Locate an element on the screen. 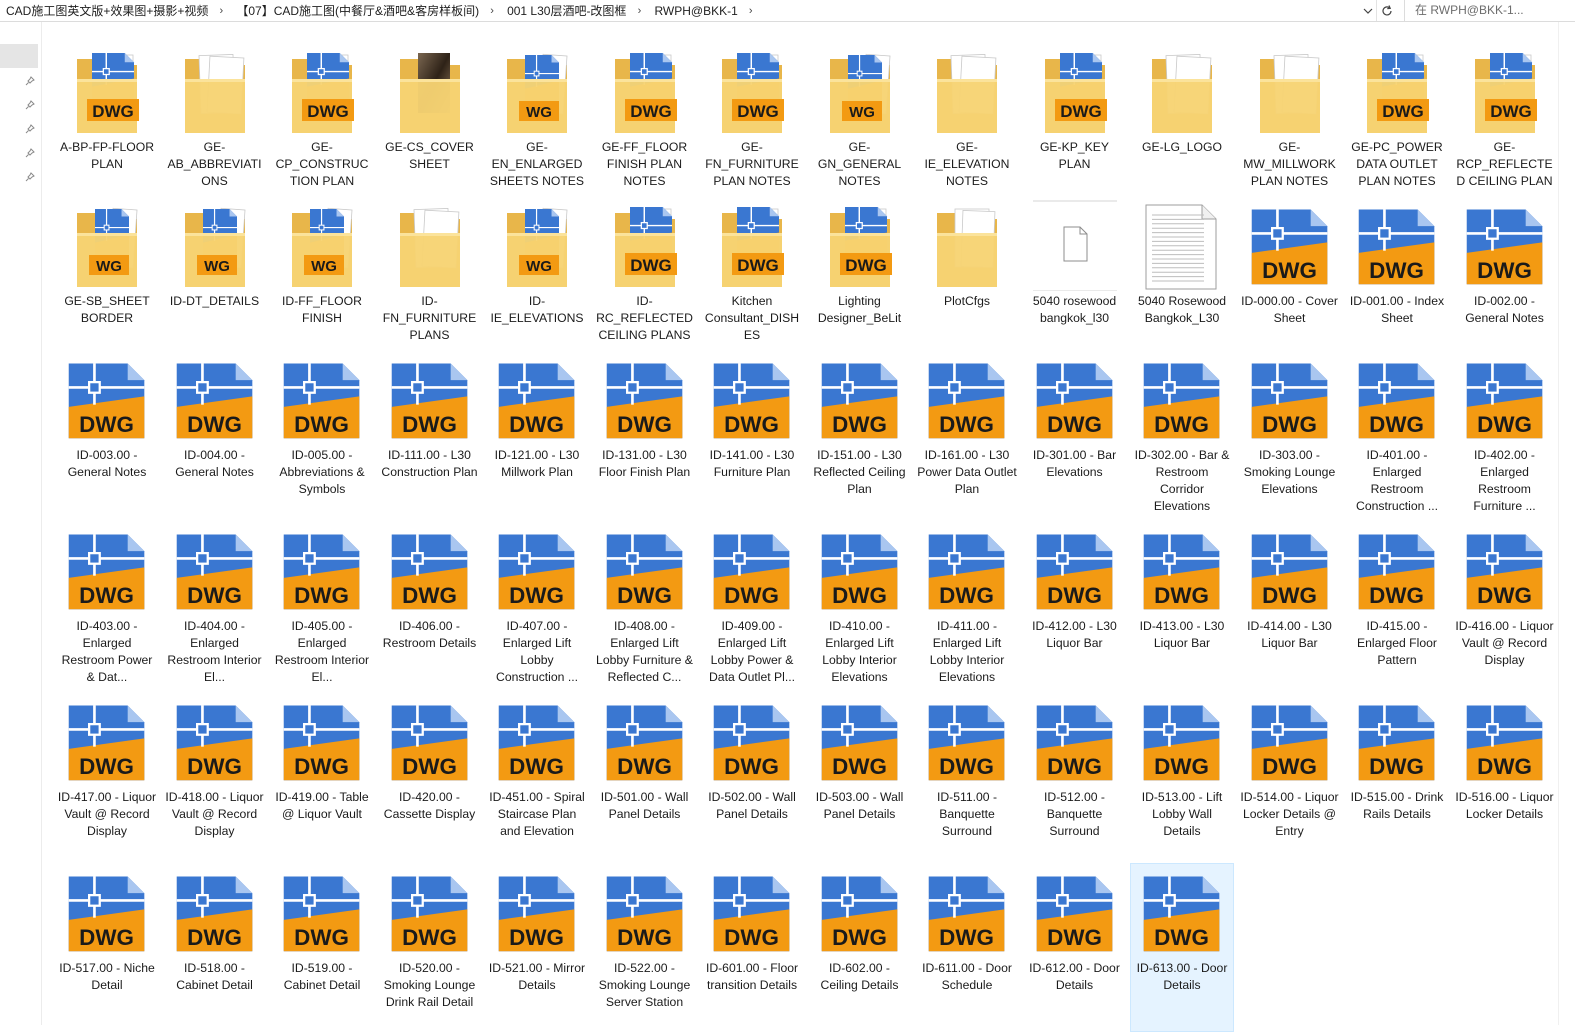 The height and width of the screenshot is (1032, 1575). file-item: DWG ID-613.00 - Door Details is located at coordinates (1182, 947).